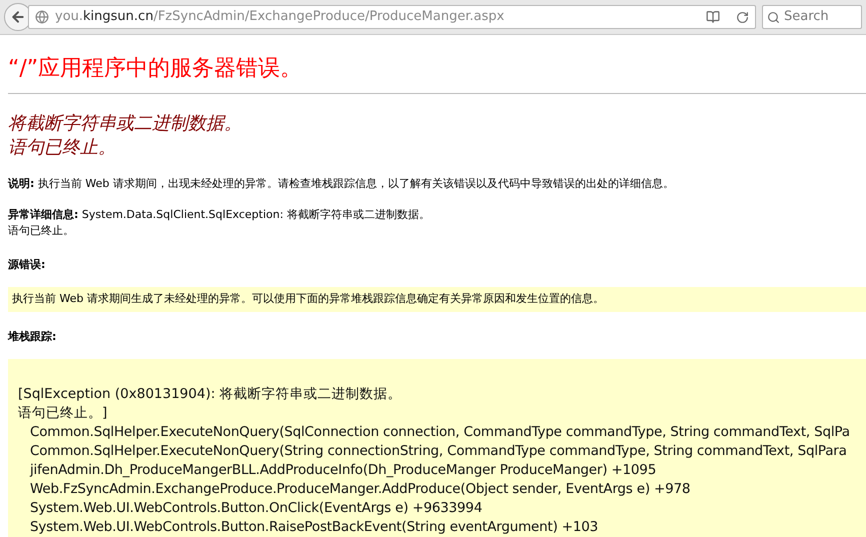 Image resolution: width=866 pixels, height=537 pixels. Describe the element at coordinates (27, 264) in the screenshot. I see `source-error-label: 源错误:` at that location.